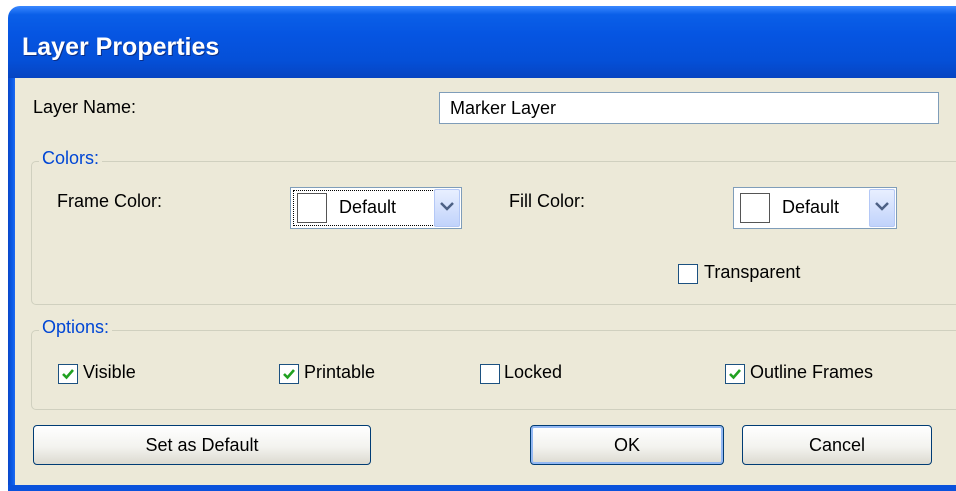 The image size is (956, 491). I want to click on printable-label: Printable, so click(339, 372).